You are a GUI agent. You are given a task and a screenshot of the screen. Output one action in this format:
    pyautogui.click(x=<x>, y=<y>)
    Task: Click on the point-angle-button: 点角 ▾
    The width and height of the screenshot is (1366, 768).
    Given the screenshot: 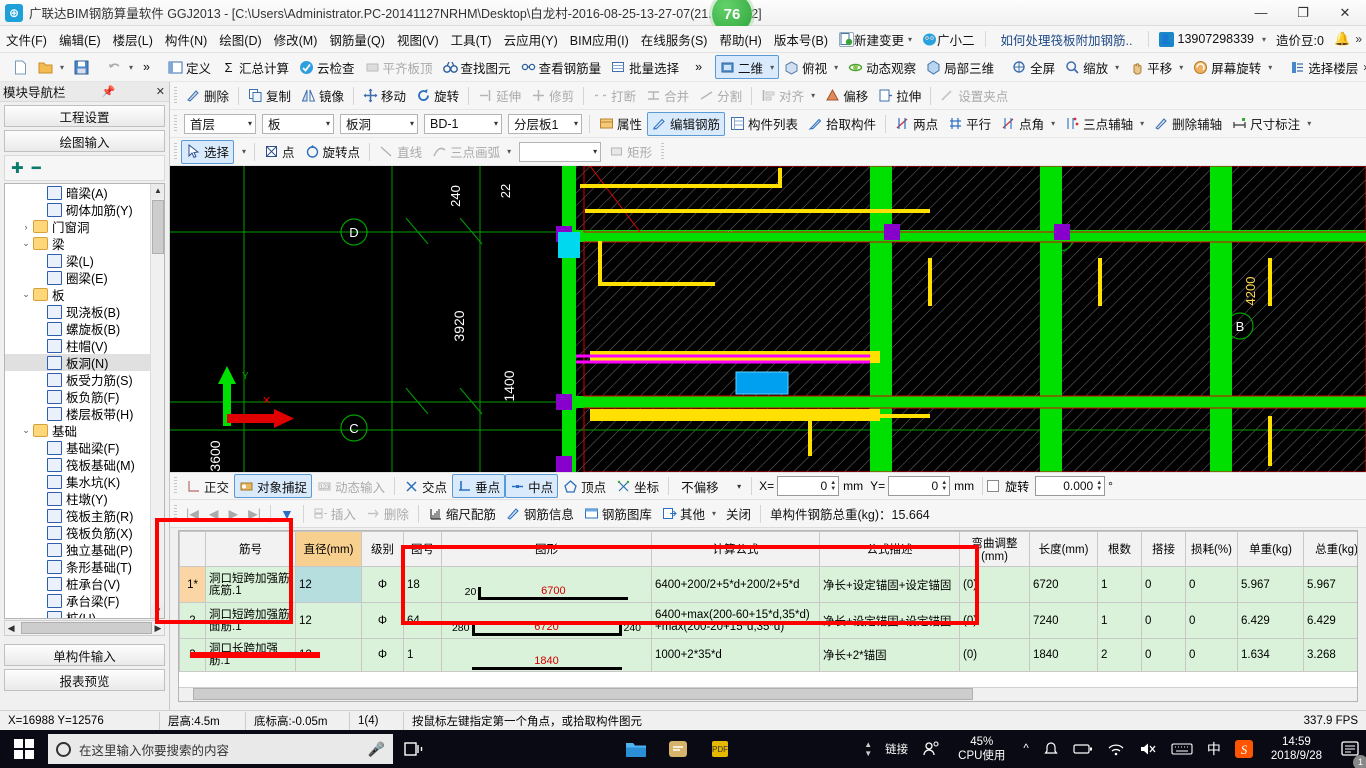 What is the action you would take?
    pyautogui.click(x=1028, y=124)
    